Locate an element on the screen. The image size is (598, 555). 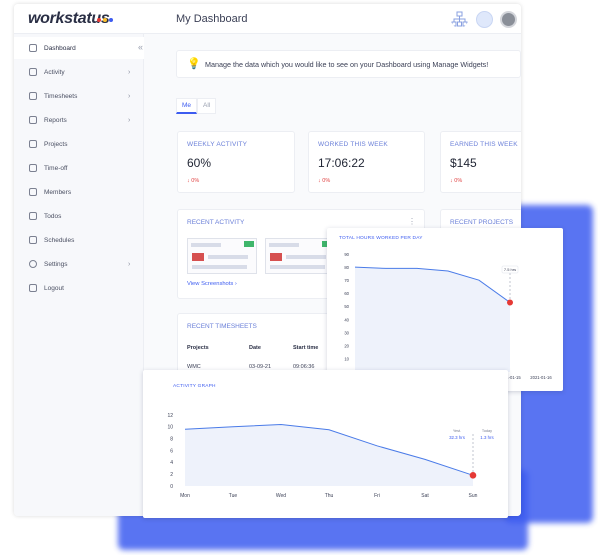
sidebar-item-projects: Projects is located at coordinates (79, 144).